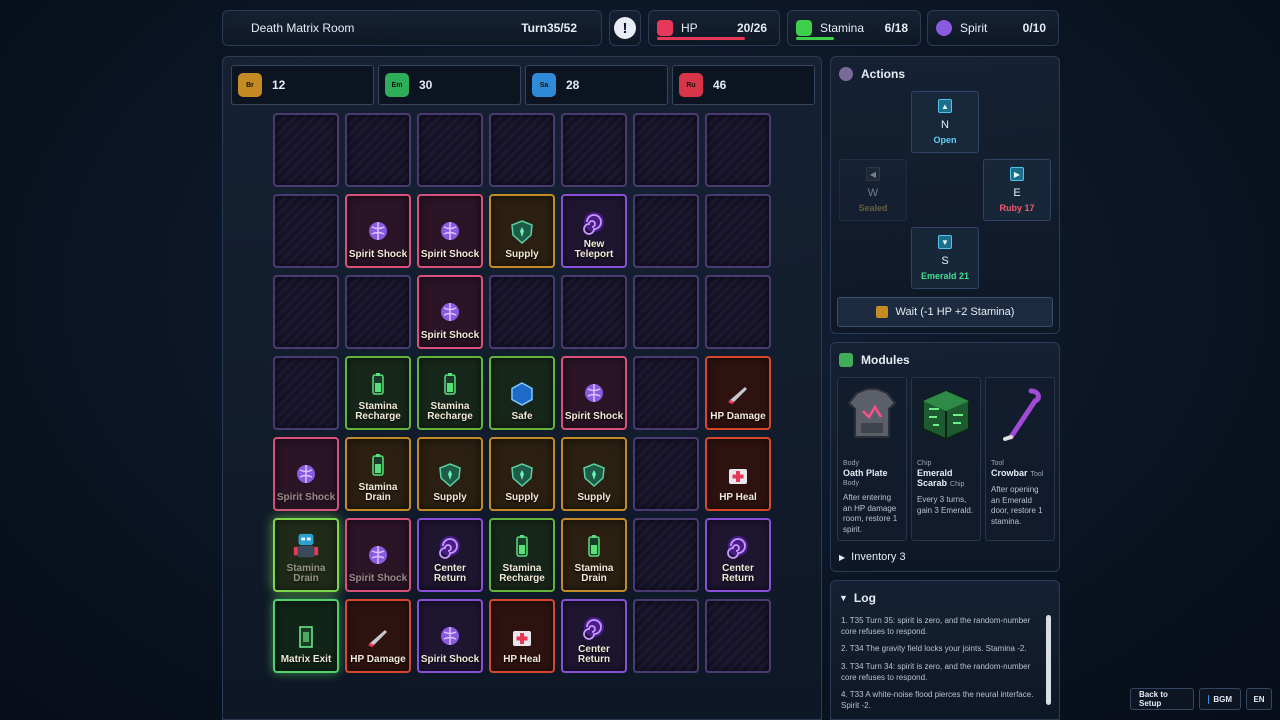 The height and width of the screenshot is (720, 1280). Describe the element at coordinates (522, 497) in the screenshot. I see `room-label: Supply` at that location.